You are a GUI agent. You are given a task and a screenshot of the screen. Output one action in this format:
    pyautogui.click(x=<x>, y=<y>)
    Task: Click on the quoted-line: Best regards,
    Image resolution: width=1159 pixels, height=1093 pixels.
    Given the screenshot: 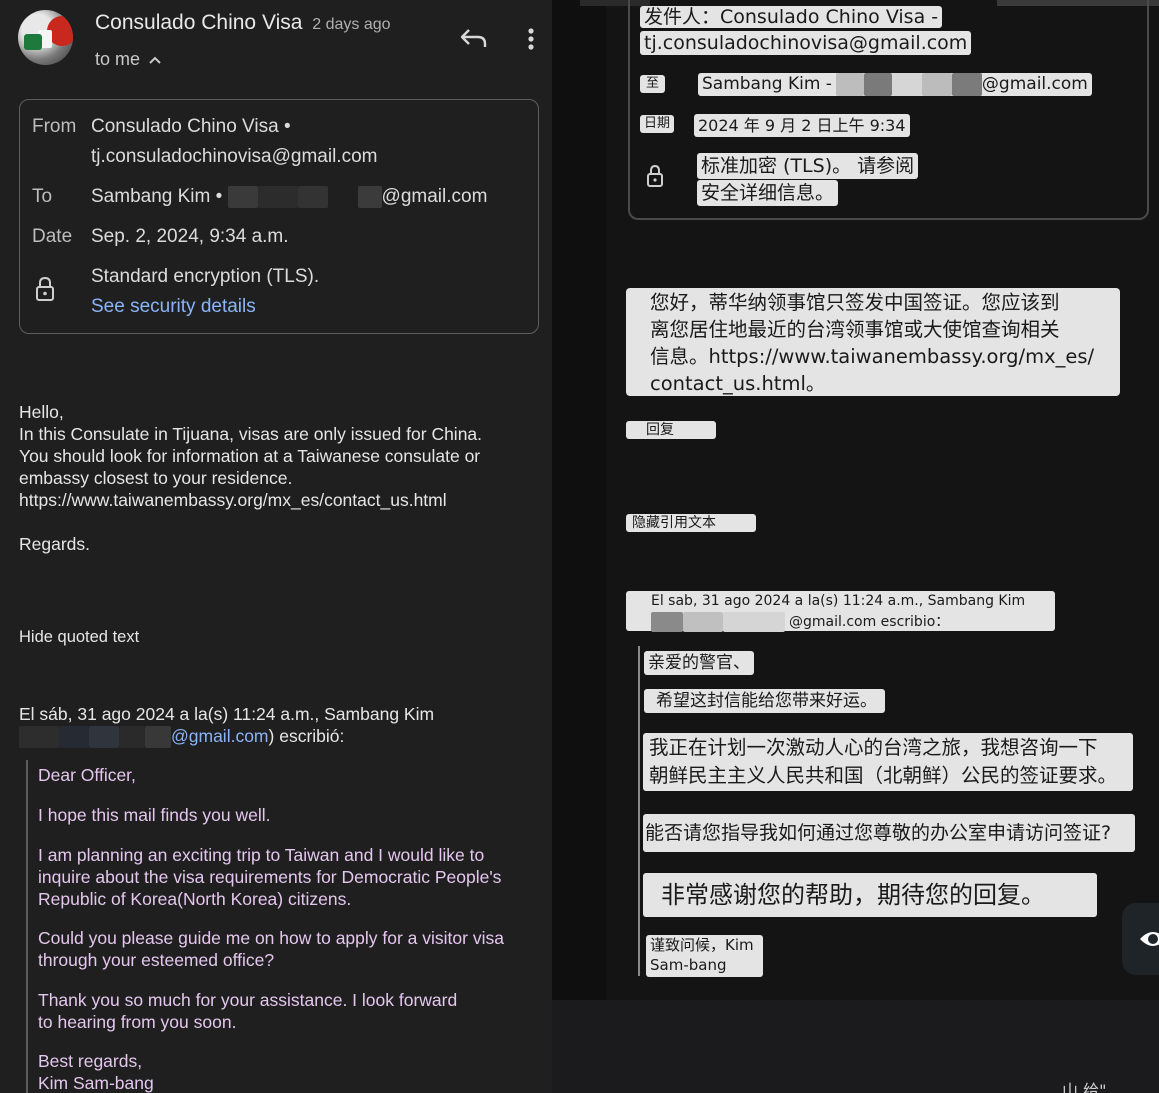 What is the action you would take?
    pyautogui.click(x=90, y=1061)
    